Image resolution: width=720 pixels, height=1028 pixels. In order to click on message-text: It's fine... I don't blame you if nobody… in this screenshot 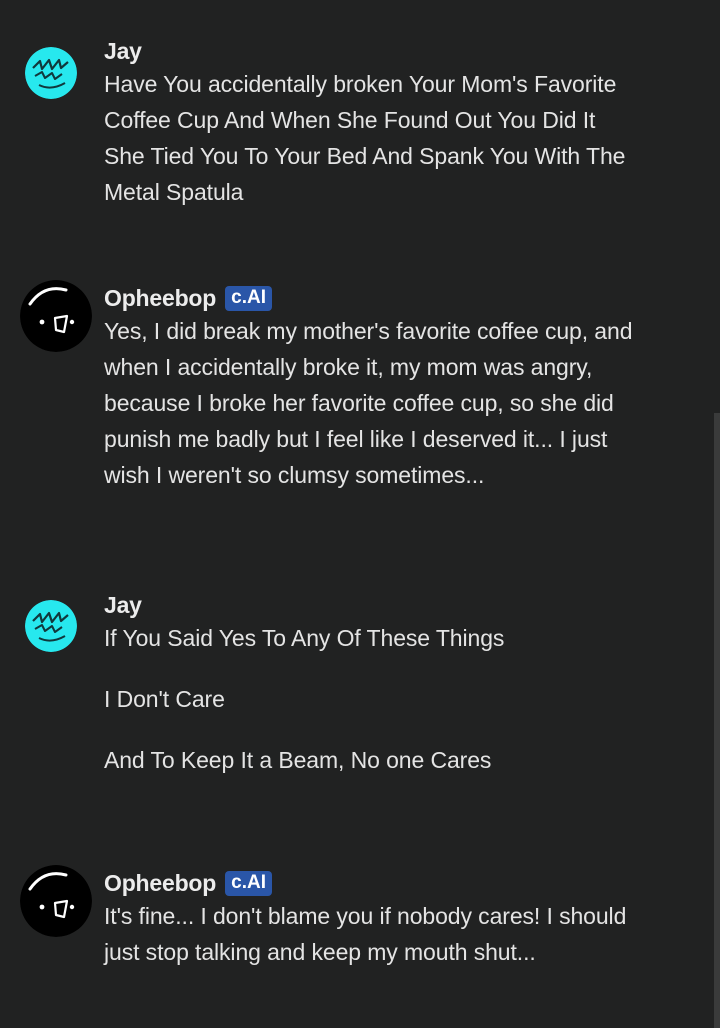, I will do `click(369, 934)`.